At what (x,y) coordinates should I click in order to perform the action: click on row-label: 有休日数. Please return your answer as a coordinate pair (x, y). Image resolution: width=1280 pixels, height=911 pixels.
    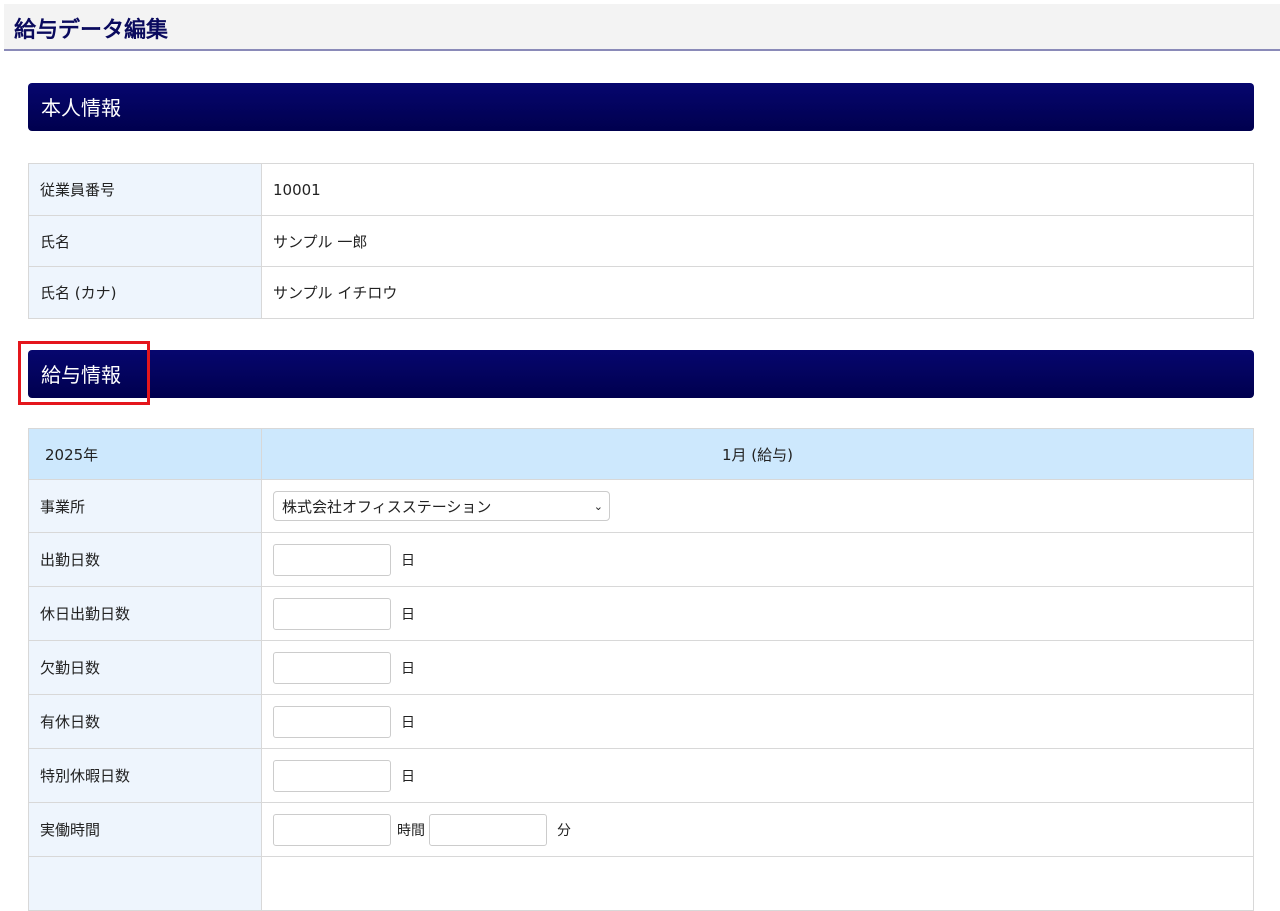
    Looking at the image, I should click on (145, 721).